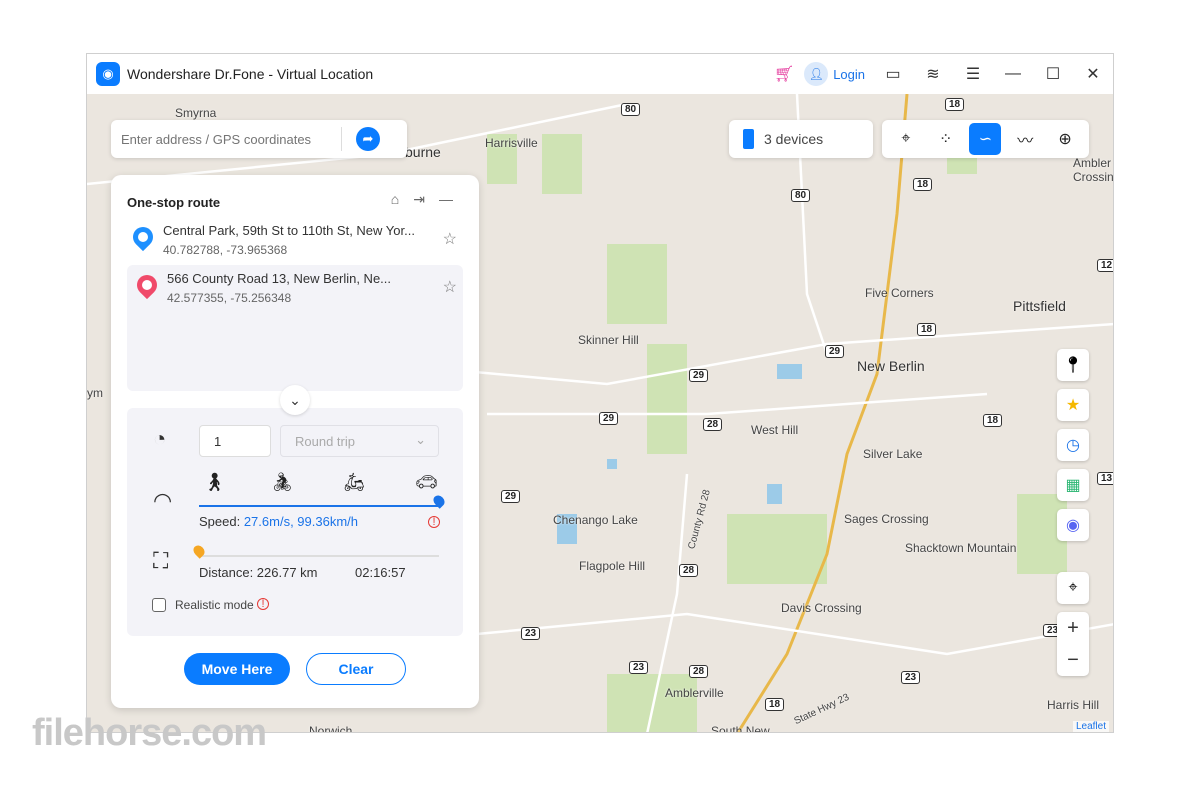 The height and width of the screenshot is (786, 1200). I want to click on speed-slider, so click(323, 501).